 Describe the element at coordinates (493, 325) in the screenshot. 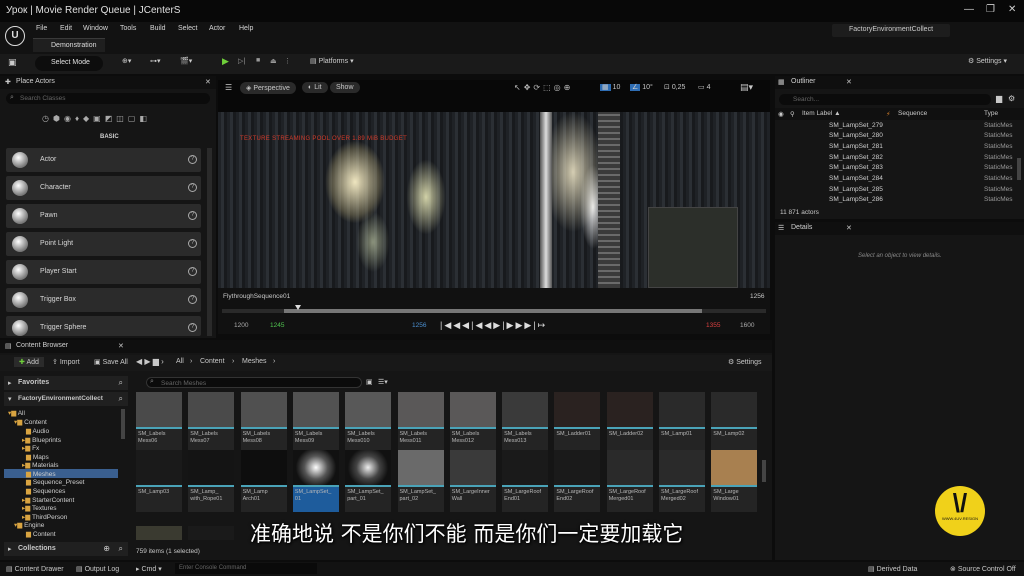

I see `playback-controls-icon: |◀◀◀|◀◀▶|▶▶▶|↦` at that location.